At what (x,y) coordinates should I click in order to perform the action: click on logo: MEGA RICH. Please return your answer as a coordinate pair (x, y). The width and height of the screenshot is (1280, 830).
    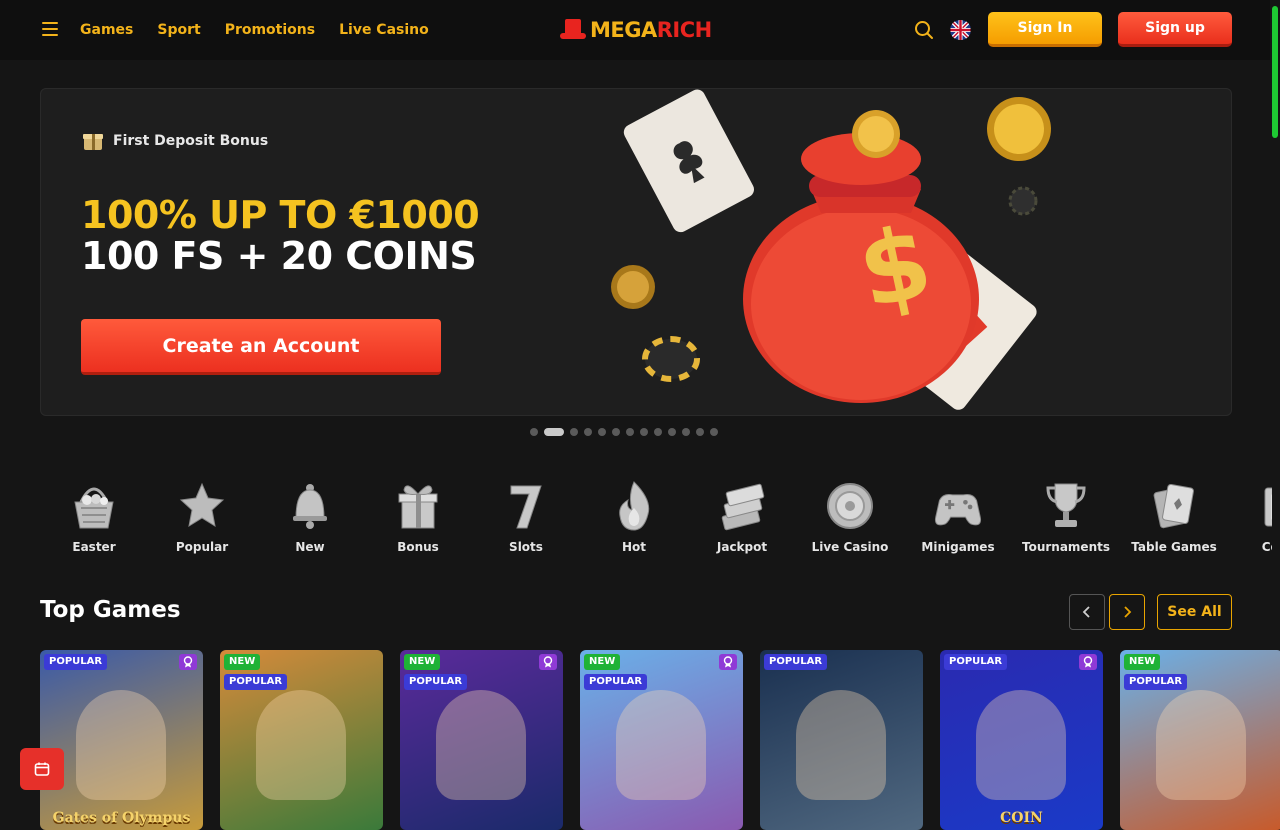
    Looking at the image, I should click on (636, 30).